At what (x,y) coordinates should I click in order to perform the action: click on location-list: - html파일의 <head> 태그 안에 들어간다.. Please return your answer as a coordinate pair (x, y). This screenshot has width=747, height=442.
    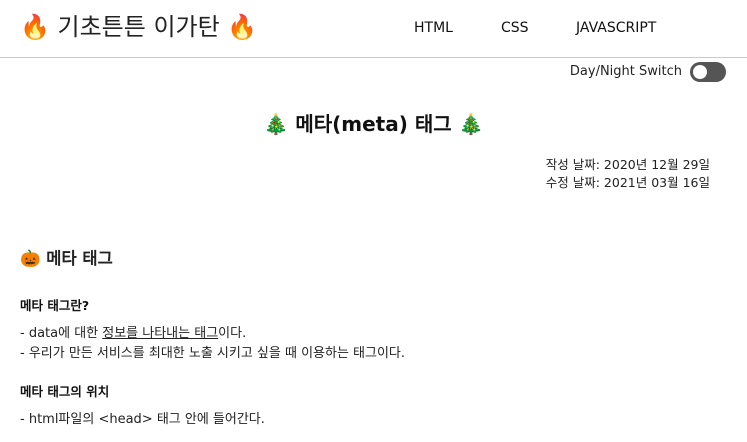
    Looking at the image, I should click on (142, 420).